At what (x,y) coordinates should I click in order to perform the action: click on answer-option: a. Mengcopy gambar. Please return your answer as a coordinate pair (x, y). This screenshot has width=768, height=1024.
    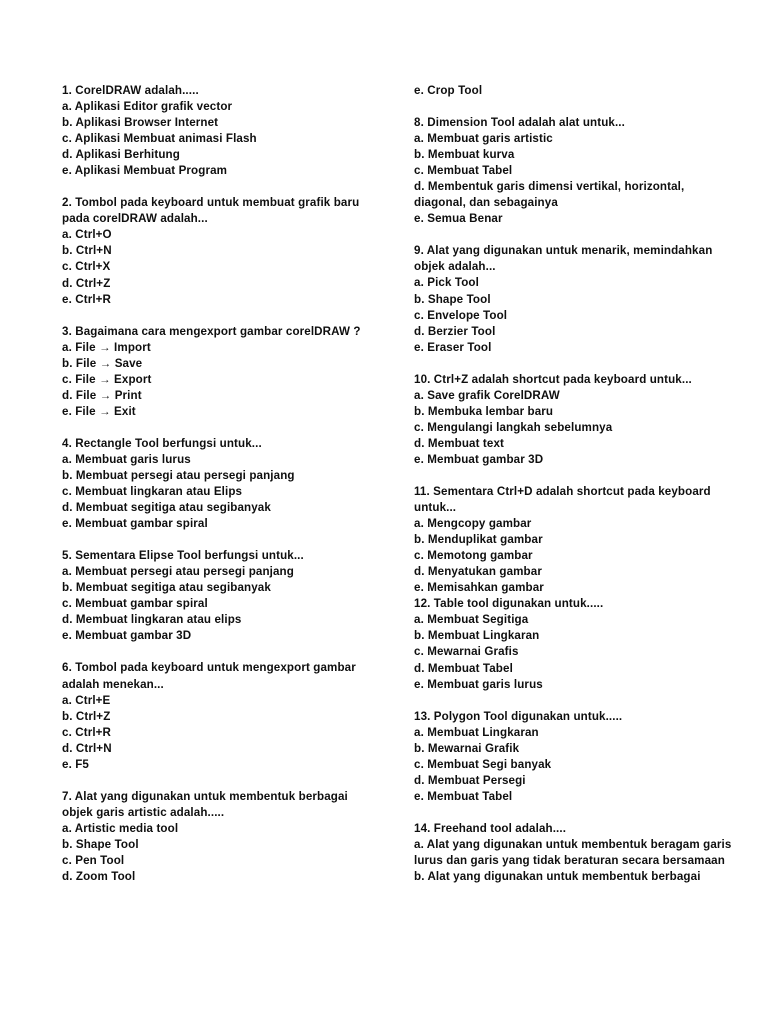
    Looking at the image, I should click on (473, 524).